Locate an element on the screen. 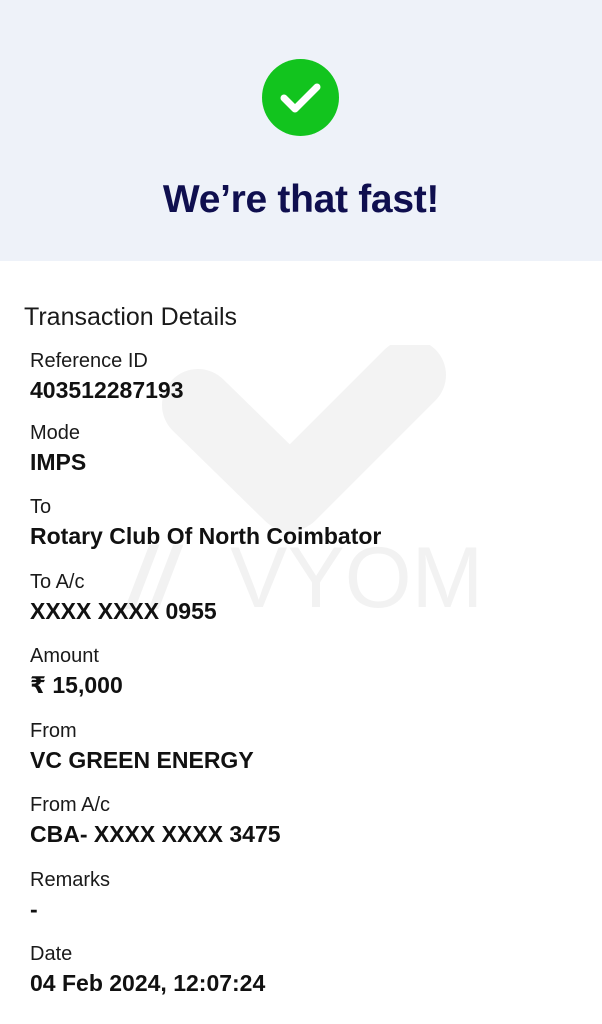  to-account-value: XXXX XXXX 0955 is located at coordinates (123, 611).